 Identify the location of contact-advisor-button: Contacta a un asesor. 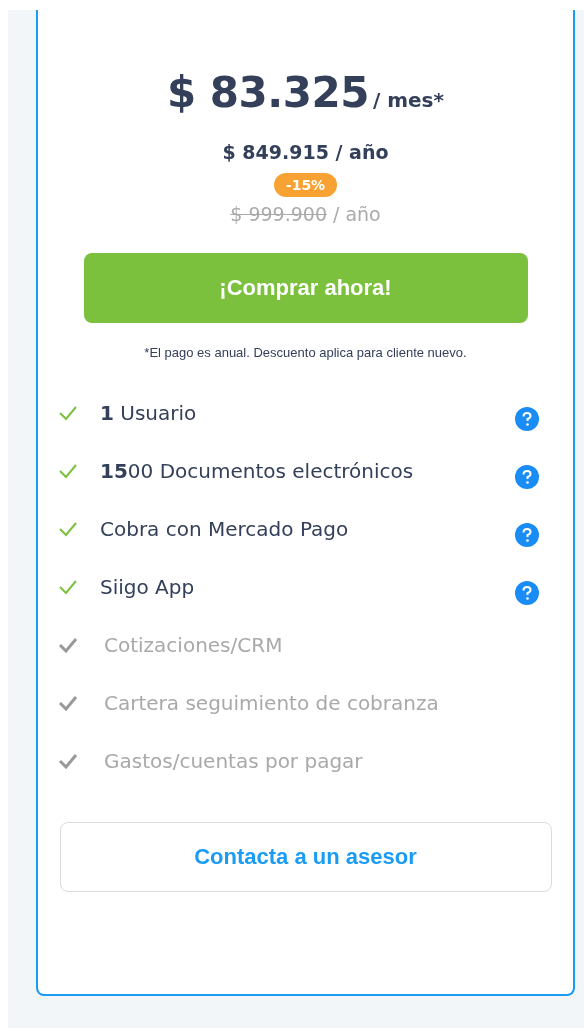
(305, 857).